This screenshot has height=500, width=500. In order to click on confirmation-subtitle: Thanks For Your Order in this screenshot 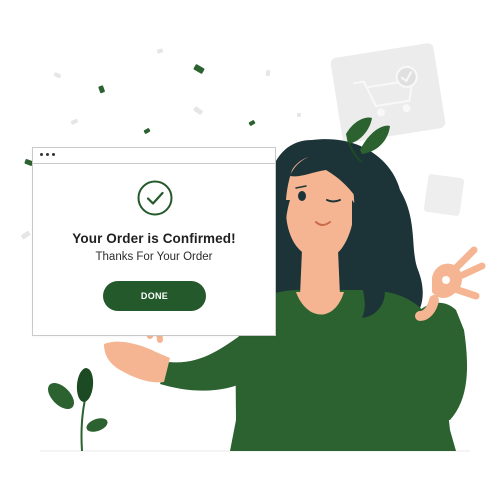, I will do `click(154, 257)`.